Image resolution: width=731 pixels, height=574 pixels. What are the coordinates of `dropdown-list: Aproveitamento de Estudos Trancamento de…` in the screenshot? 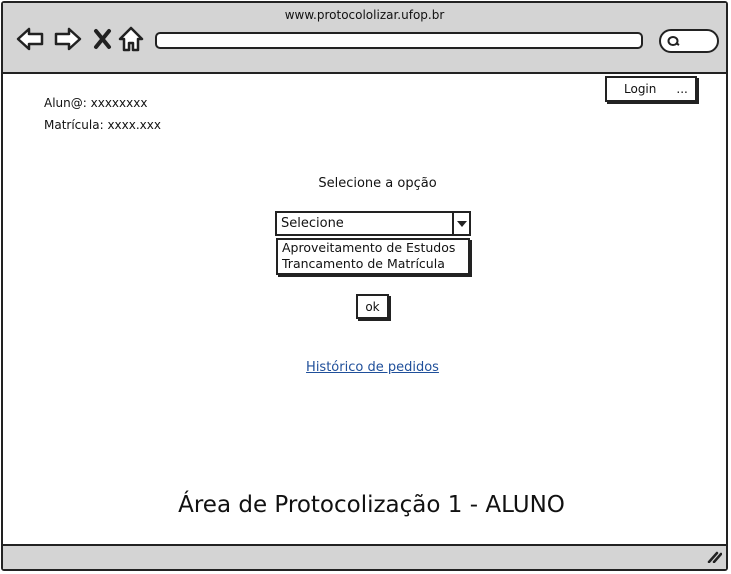 It's located at (373, 256).